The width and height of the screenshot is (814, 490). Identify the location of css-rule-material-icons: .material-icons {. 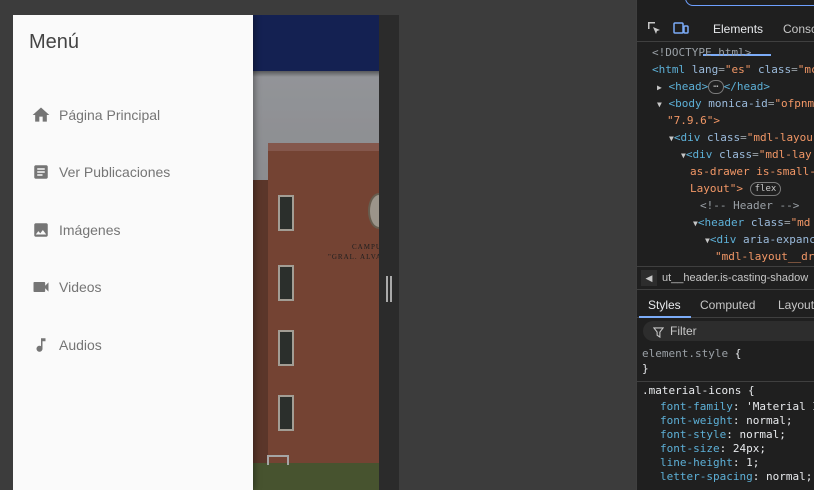
(698, 391).